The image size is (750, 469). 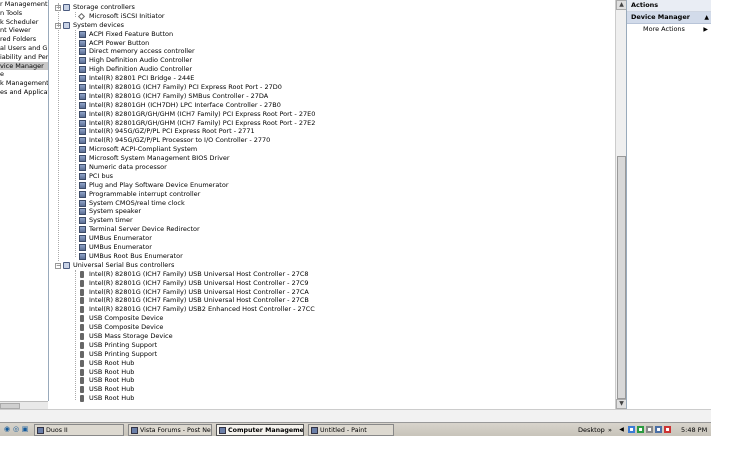 What do you see at coordinates (332, 34) in the screenshot?
I see `tree-device-item: ACPI Fixed Feature Button` at bounding box center [332, 34].